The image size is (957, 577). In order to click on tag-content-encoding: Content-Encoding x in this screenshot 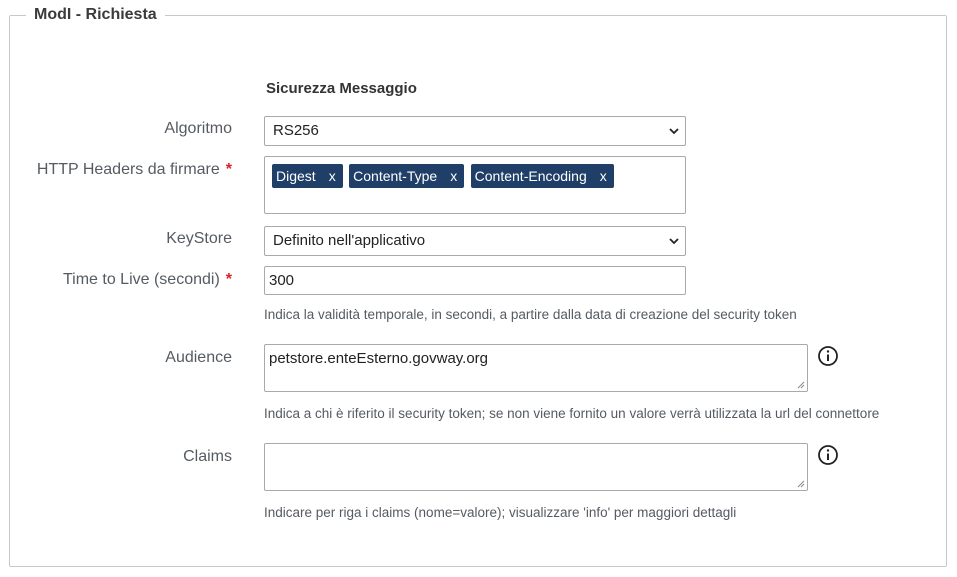, I will do `click(542, 176)`.